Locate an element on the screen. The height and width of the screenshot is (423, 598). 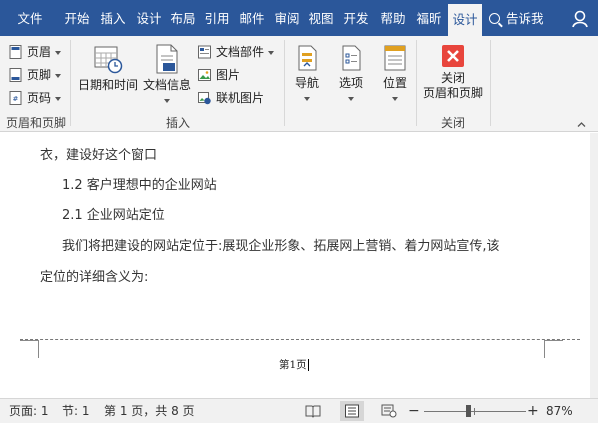
group-label-insert: 插入 is located at coordinates (177, 123).